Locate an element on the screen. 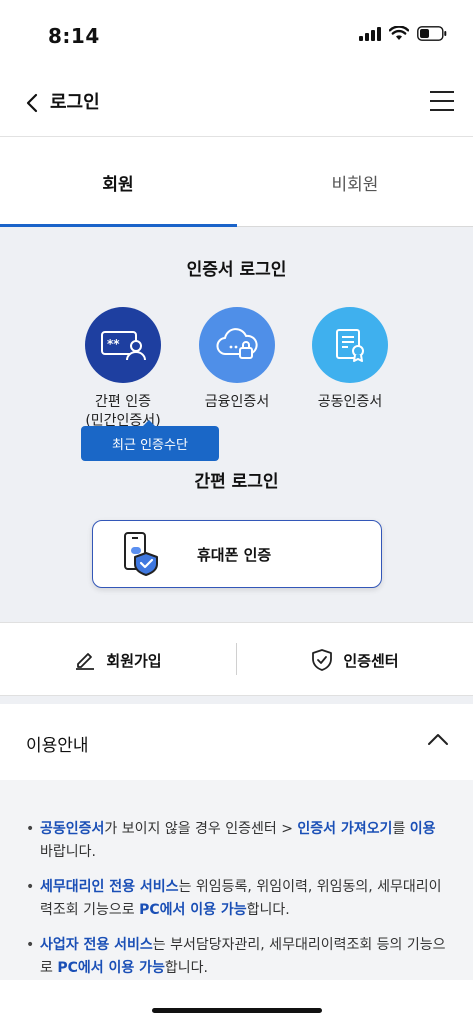  joint-cert-button is located at coordinates (350, 345).